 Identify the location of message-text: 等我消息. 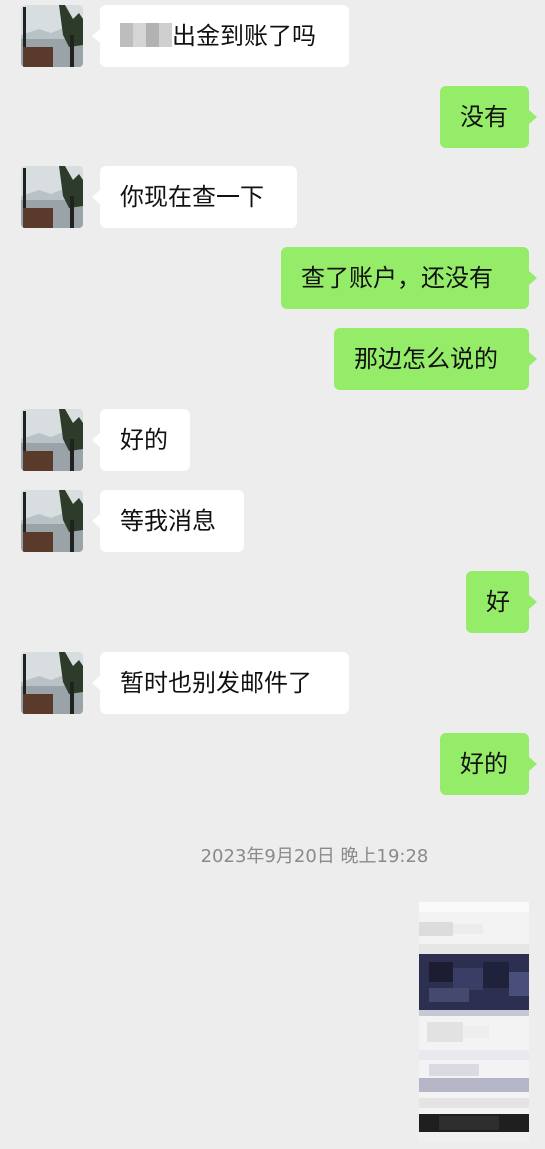
(168, 521).